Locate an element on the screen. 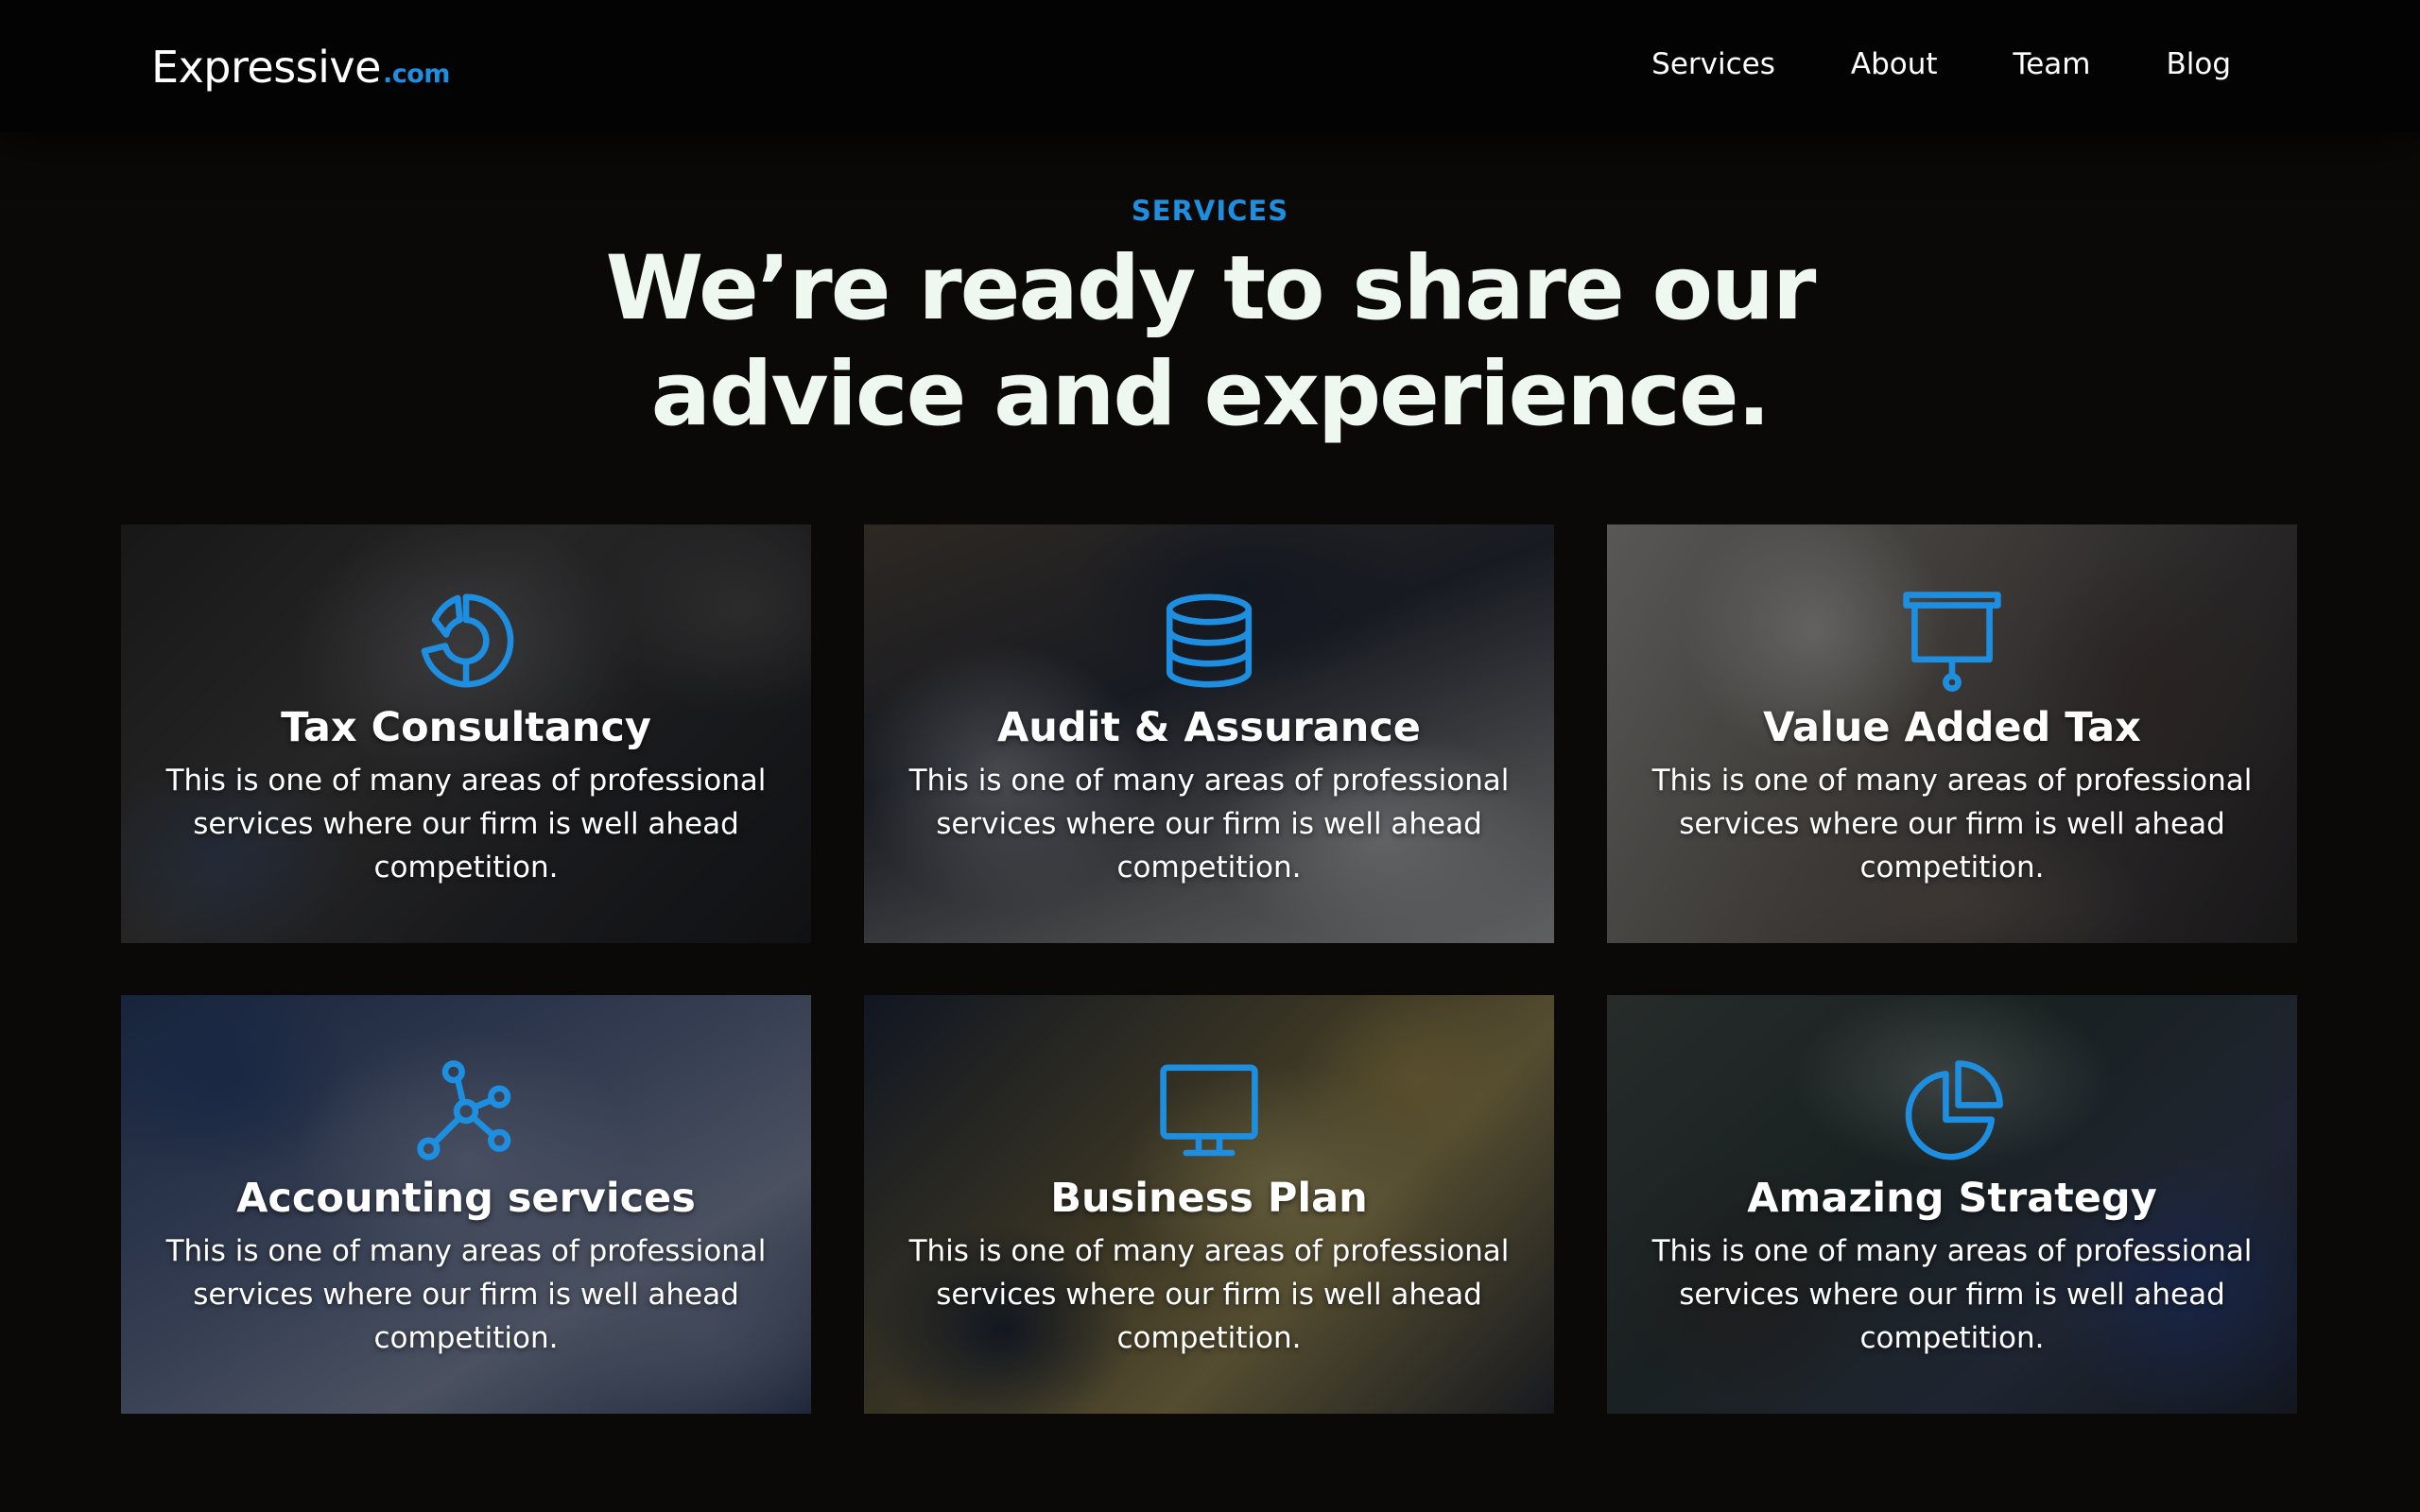 The width and height of the screenshot is (2420, 1512). nav-link-about: About is located at coordinates (1894, 64).